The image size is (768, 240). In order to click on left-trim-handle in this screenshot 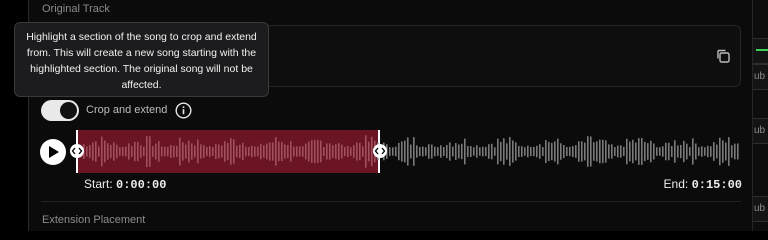, I will do `click(77, 151)`.